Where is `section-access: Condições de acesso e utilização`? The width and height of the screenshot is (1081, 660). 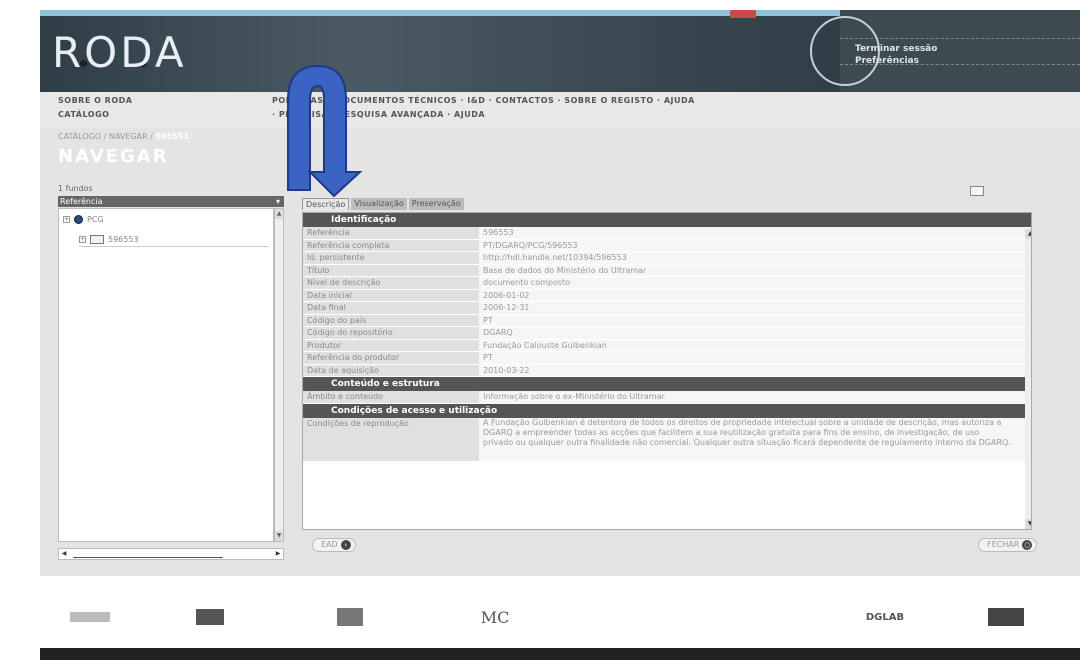
section-access: Condições de acesso e utilização is located at coordinates (667, 410).